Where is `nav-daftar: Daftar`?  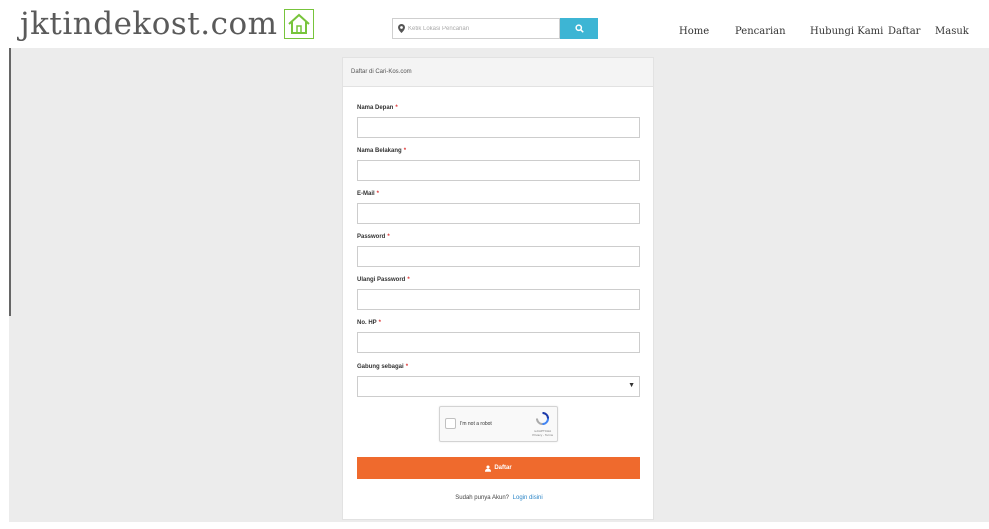
nav-daftar: Daftar is located at coordinates (904, 31).